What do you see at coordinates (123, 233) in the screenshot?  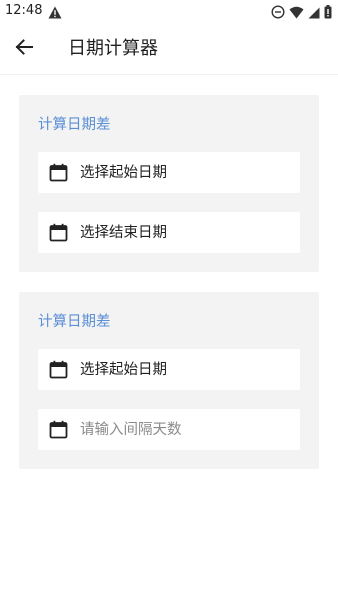 I see `field-label: 选择结束日期` at bounding box center [123, 233].